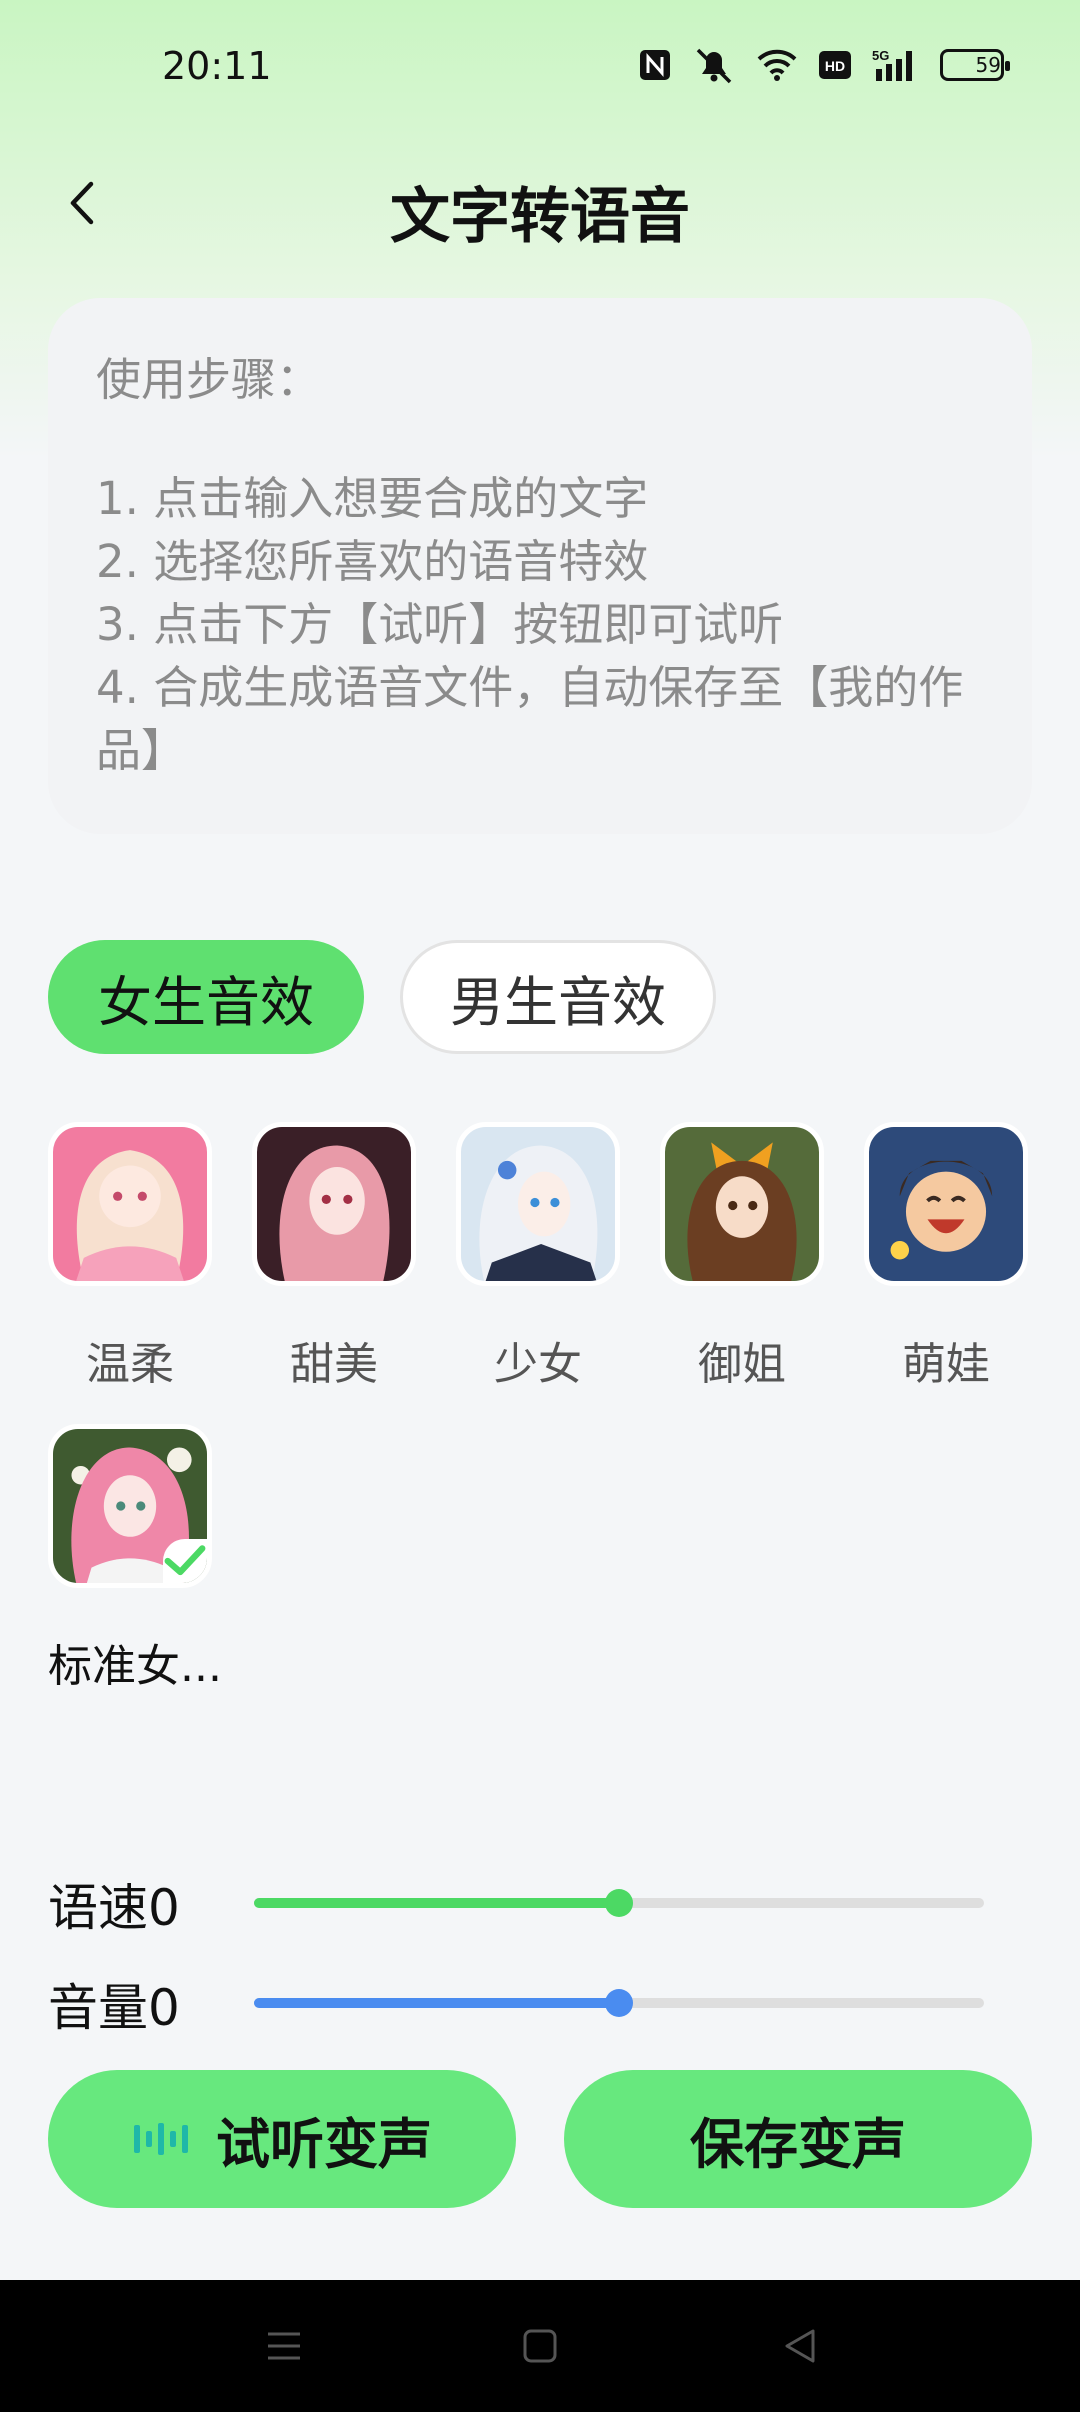 The width and height of the screenshot is (1080, 2412). What do you see at coordinates (436, 1903) in the screenshot?
I see `speed-slider-fill` at bounding box center [436, 1903].